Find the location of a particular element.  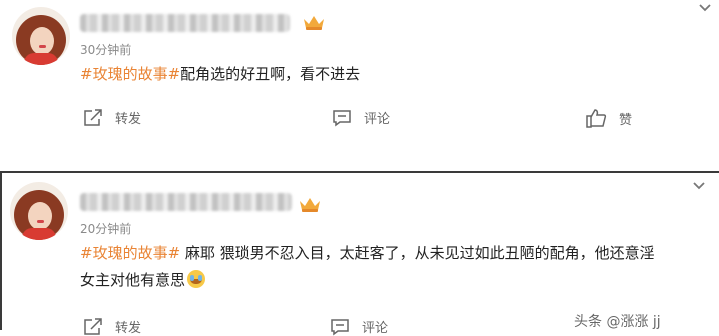

post-time: 30分钟前 is located at coordinates (106, 50).